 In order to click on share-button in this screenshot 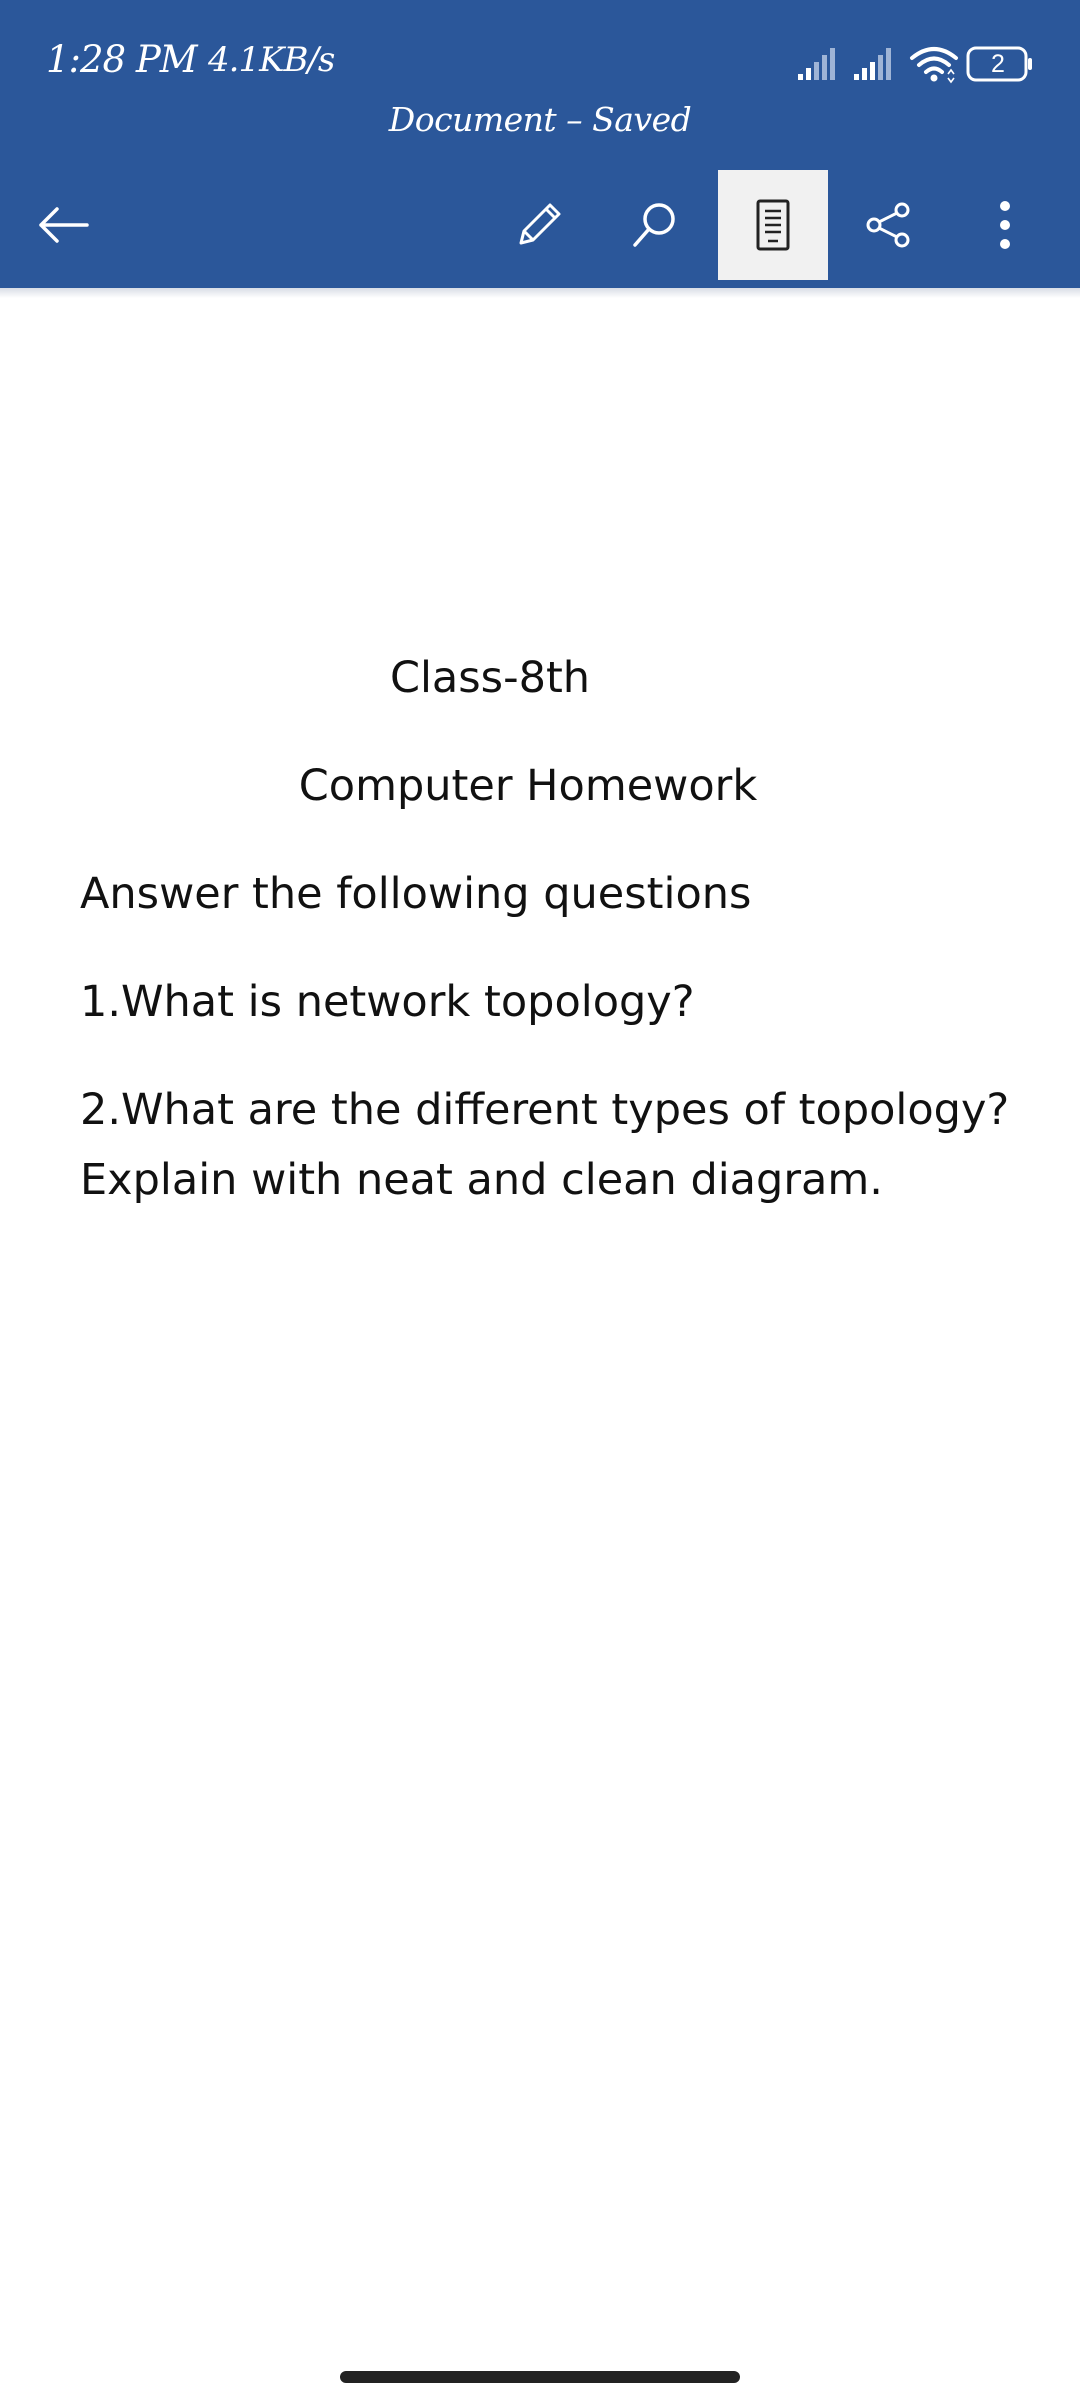, I will do `click(889, 225)`.